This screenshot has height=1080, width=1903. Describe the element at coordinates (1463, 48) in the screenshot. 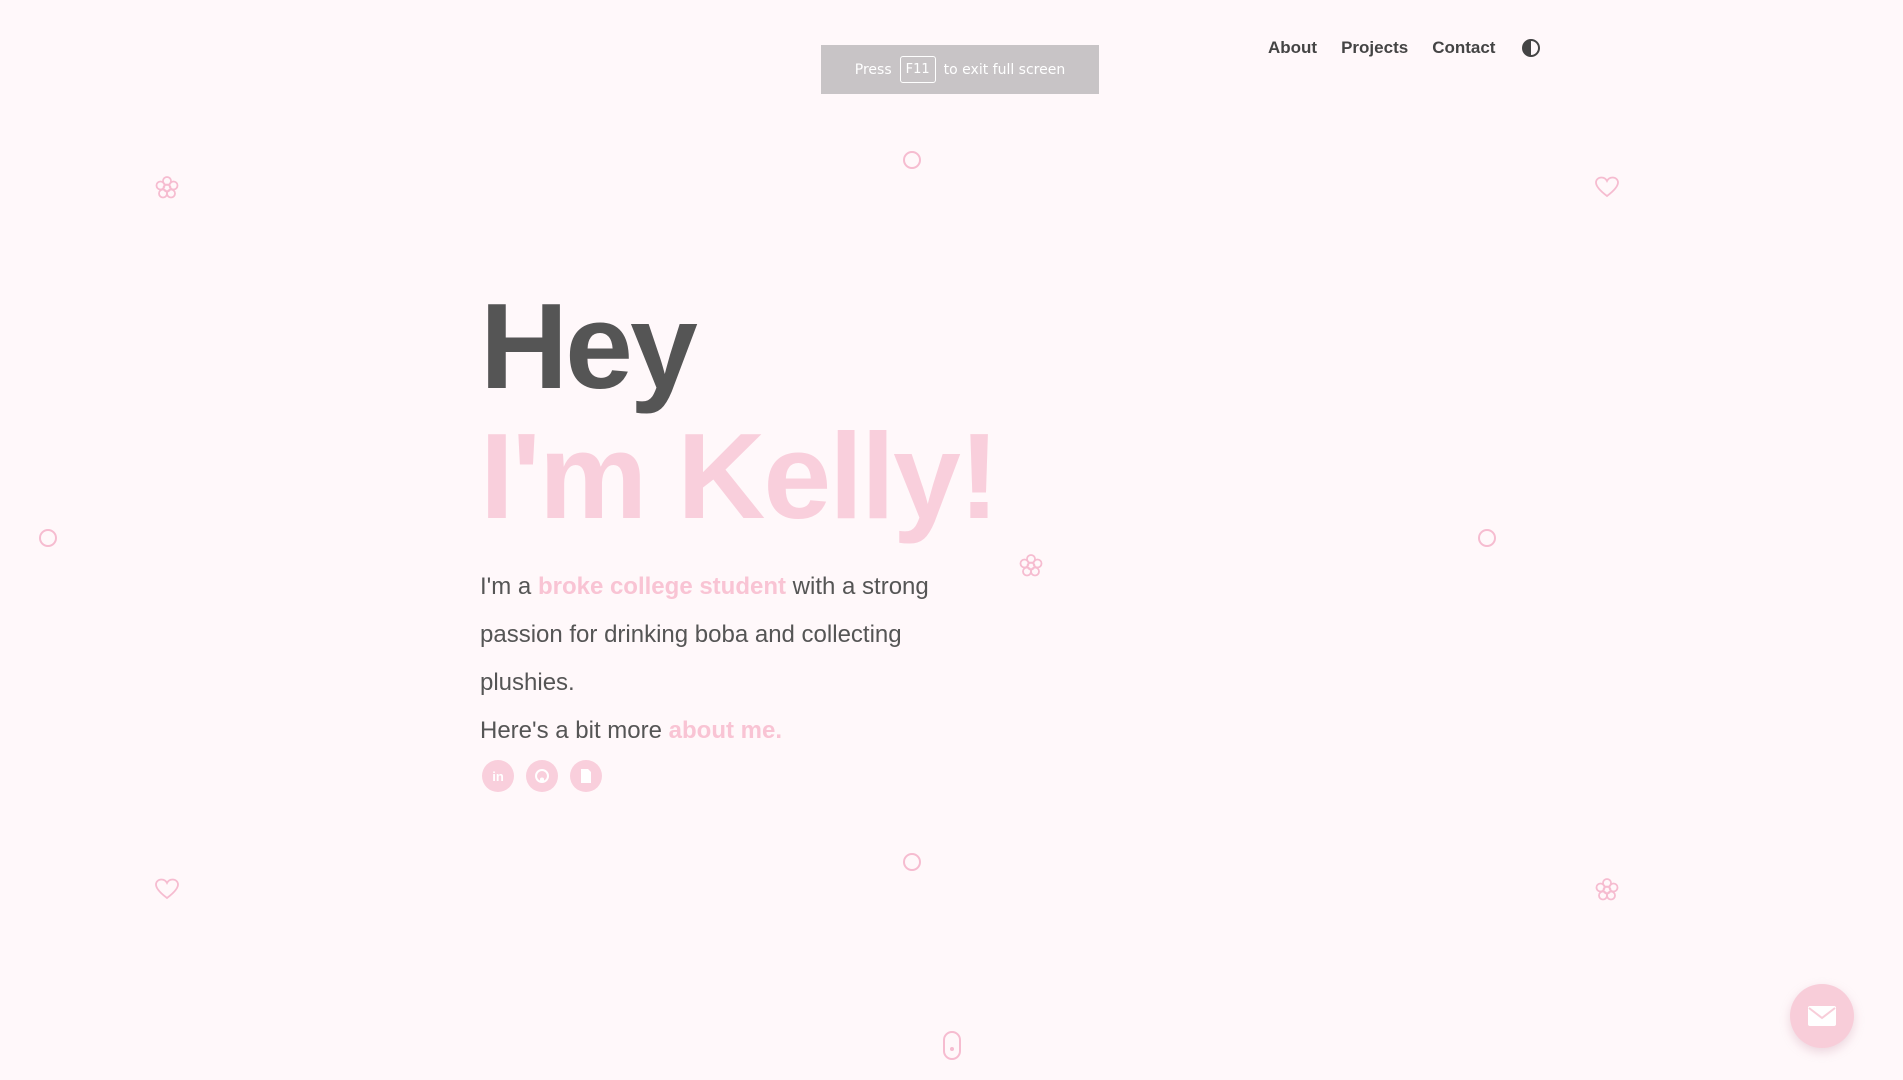

I see `nav-contact-link: Contact` at that location.